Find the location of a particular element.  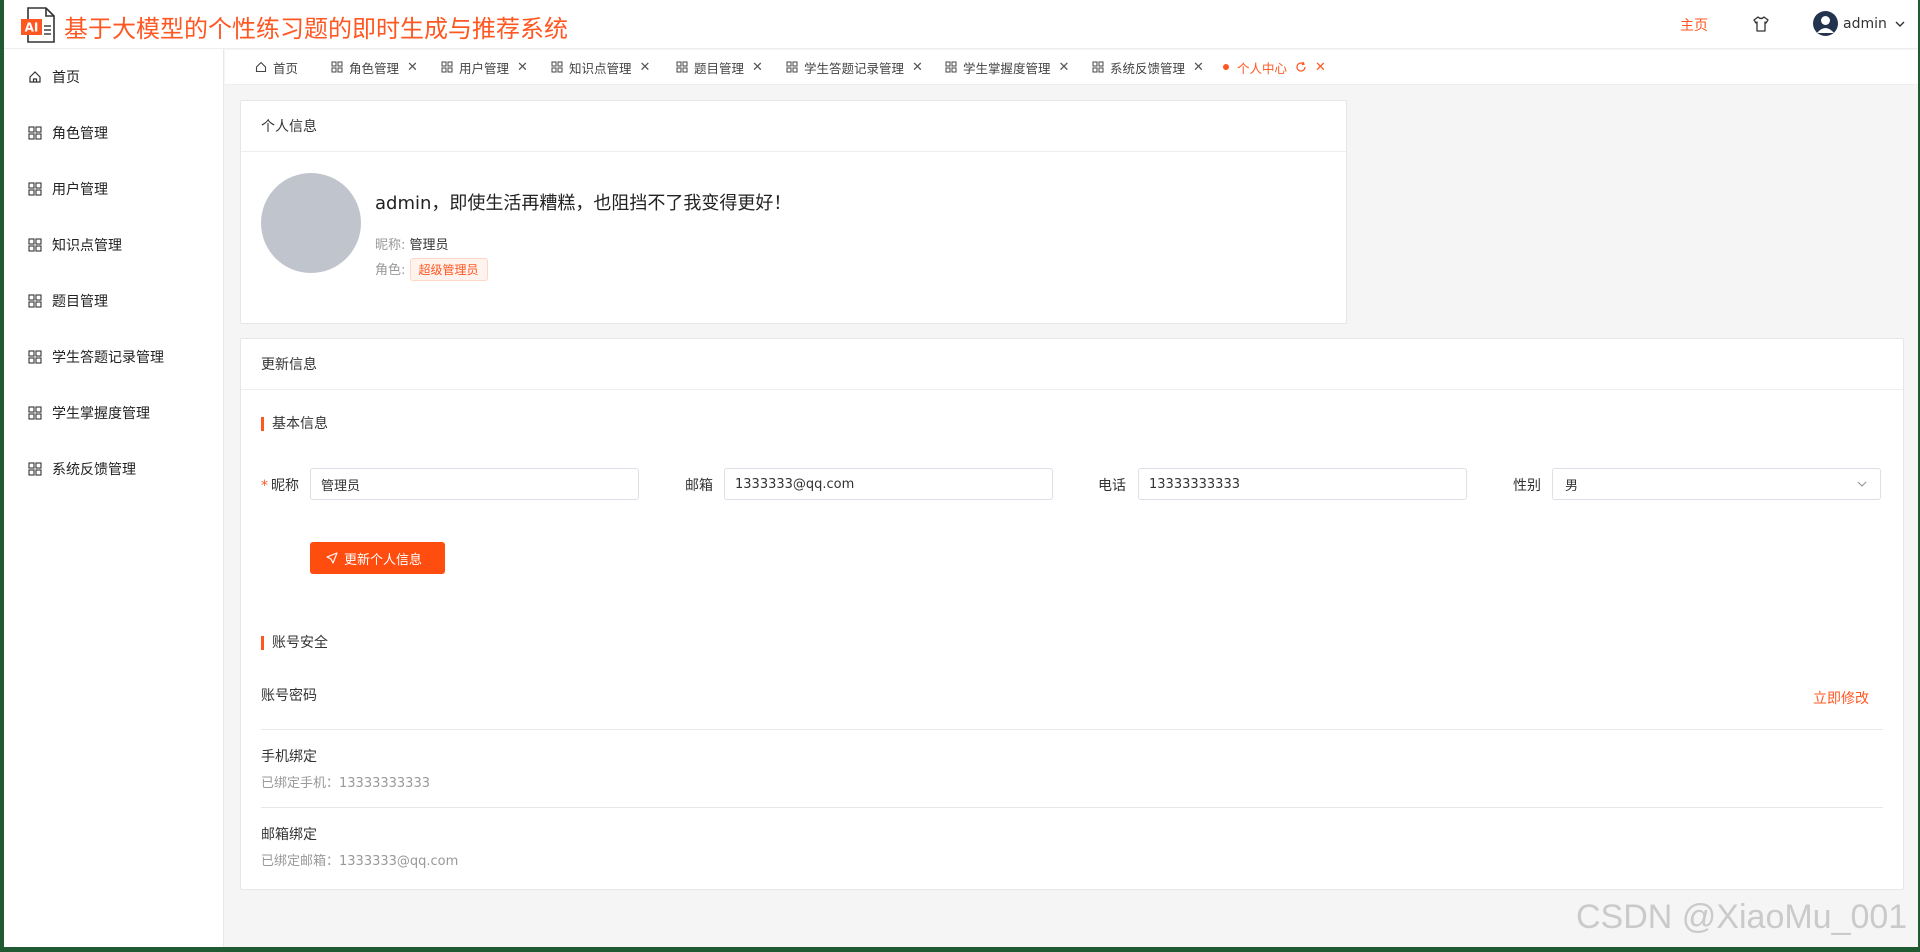

tab-knowledge: 知识点管理 ✕ is located at coordinates (600, 67).